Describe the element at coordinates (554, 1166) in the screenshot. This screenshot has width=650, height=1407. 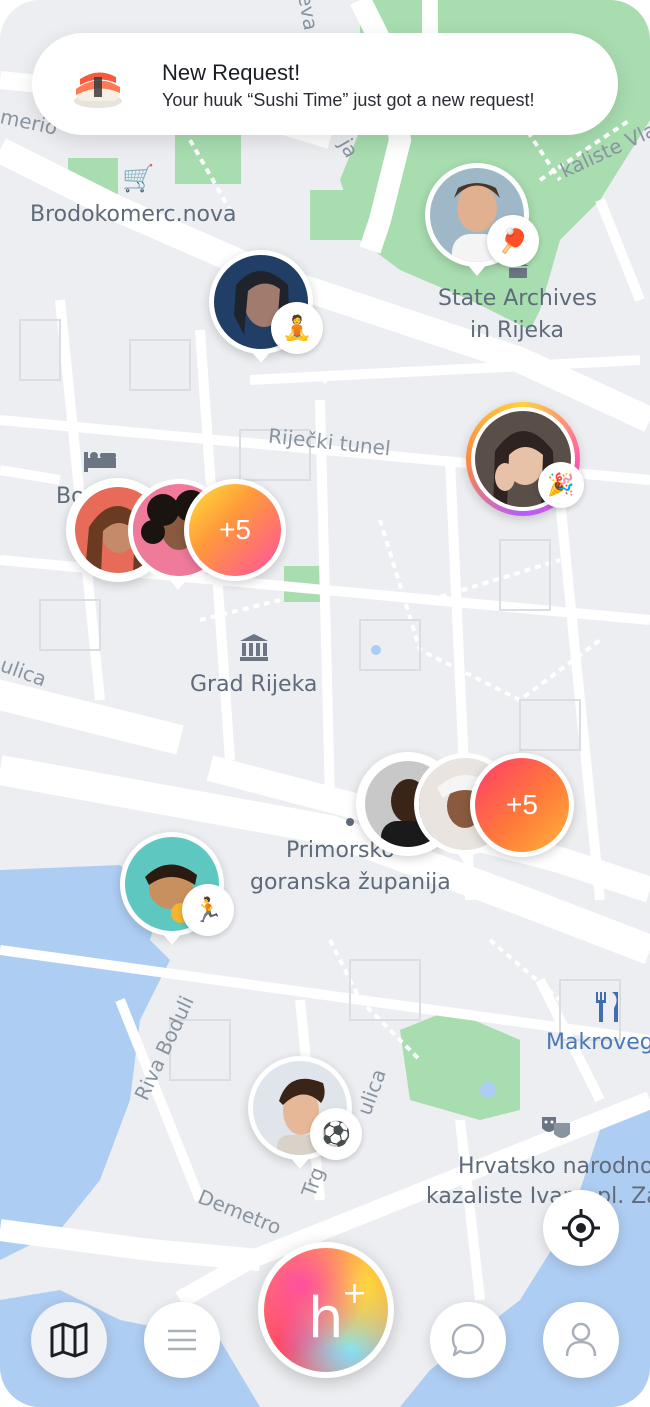
I see `map-label-hnk: Hrvatsko narodno` at that location.